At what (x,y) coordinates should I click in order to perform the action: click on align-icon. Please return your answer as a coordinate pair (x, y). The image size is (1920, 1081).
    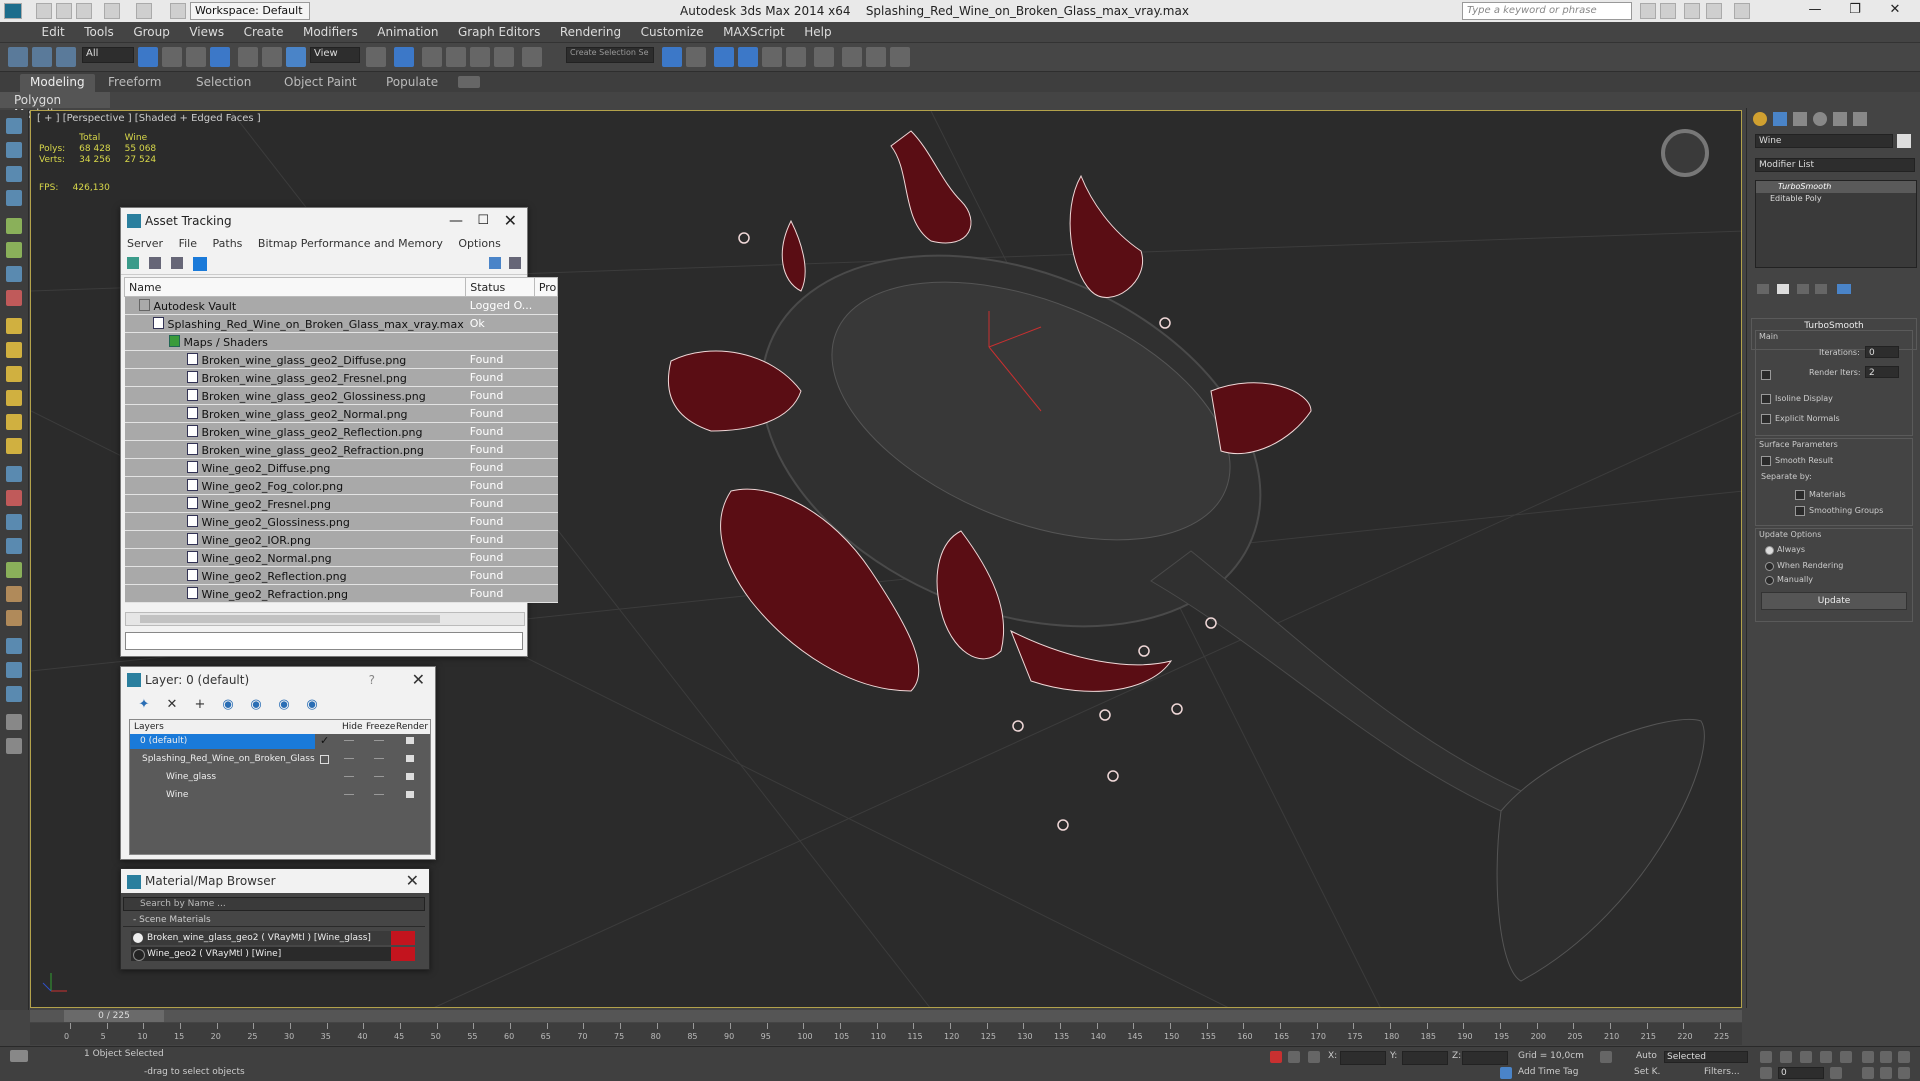
    Looking at the image, I should click on (696, 57).